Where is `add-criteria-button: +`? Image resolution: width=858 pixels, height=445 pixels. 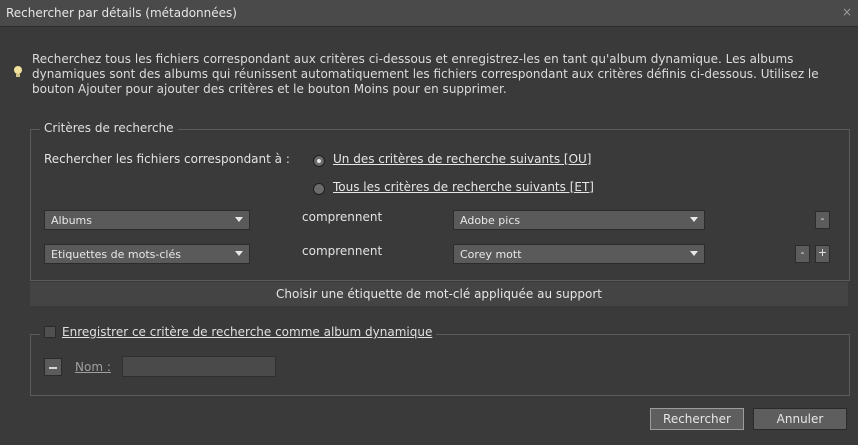
add-criteria-button: + is located at coordinates (822, 254).